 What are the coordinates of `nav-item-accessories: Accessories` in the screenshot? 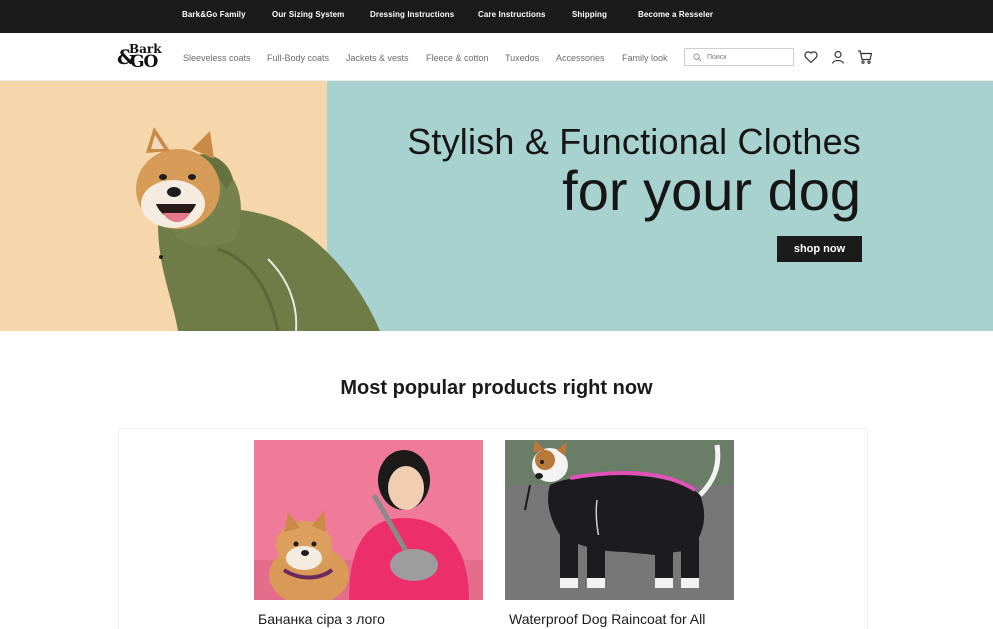 It's located at (580, 58).